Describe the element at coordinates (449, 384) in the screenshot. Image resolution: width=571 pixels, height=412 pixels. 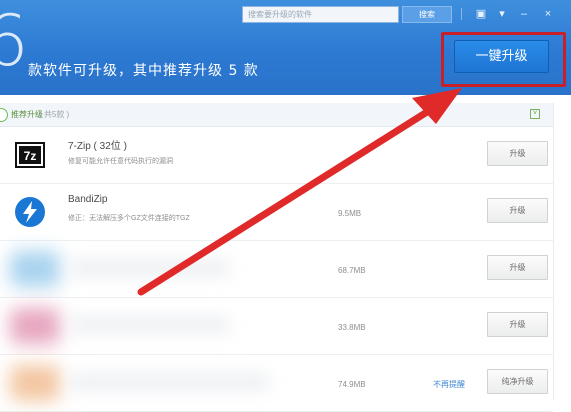
I see `ignore-link: 不再提醒` at that location.